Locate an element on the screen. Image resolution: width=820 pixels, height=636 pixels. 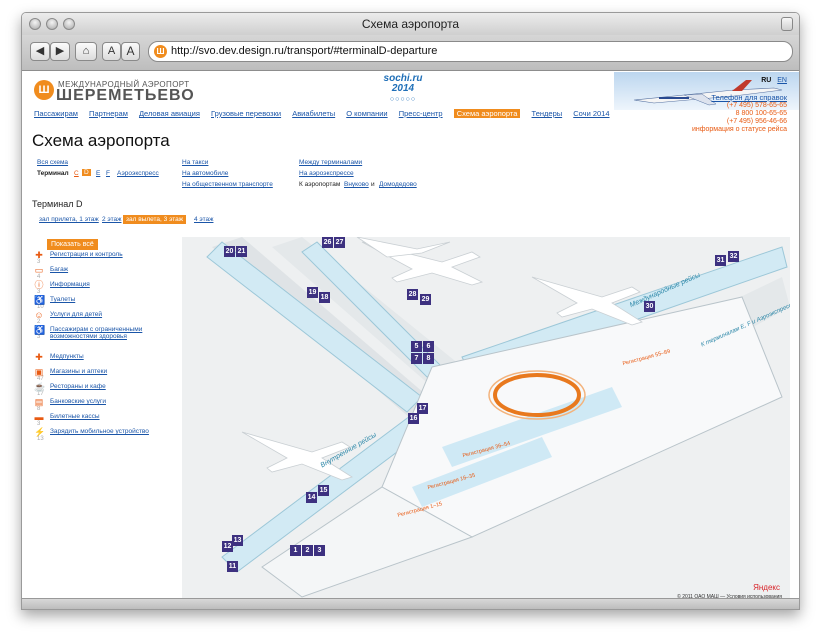
zoom-window-button is located at coordinates (69, 24).